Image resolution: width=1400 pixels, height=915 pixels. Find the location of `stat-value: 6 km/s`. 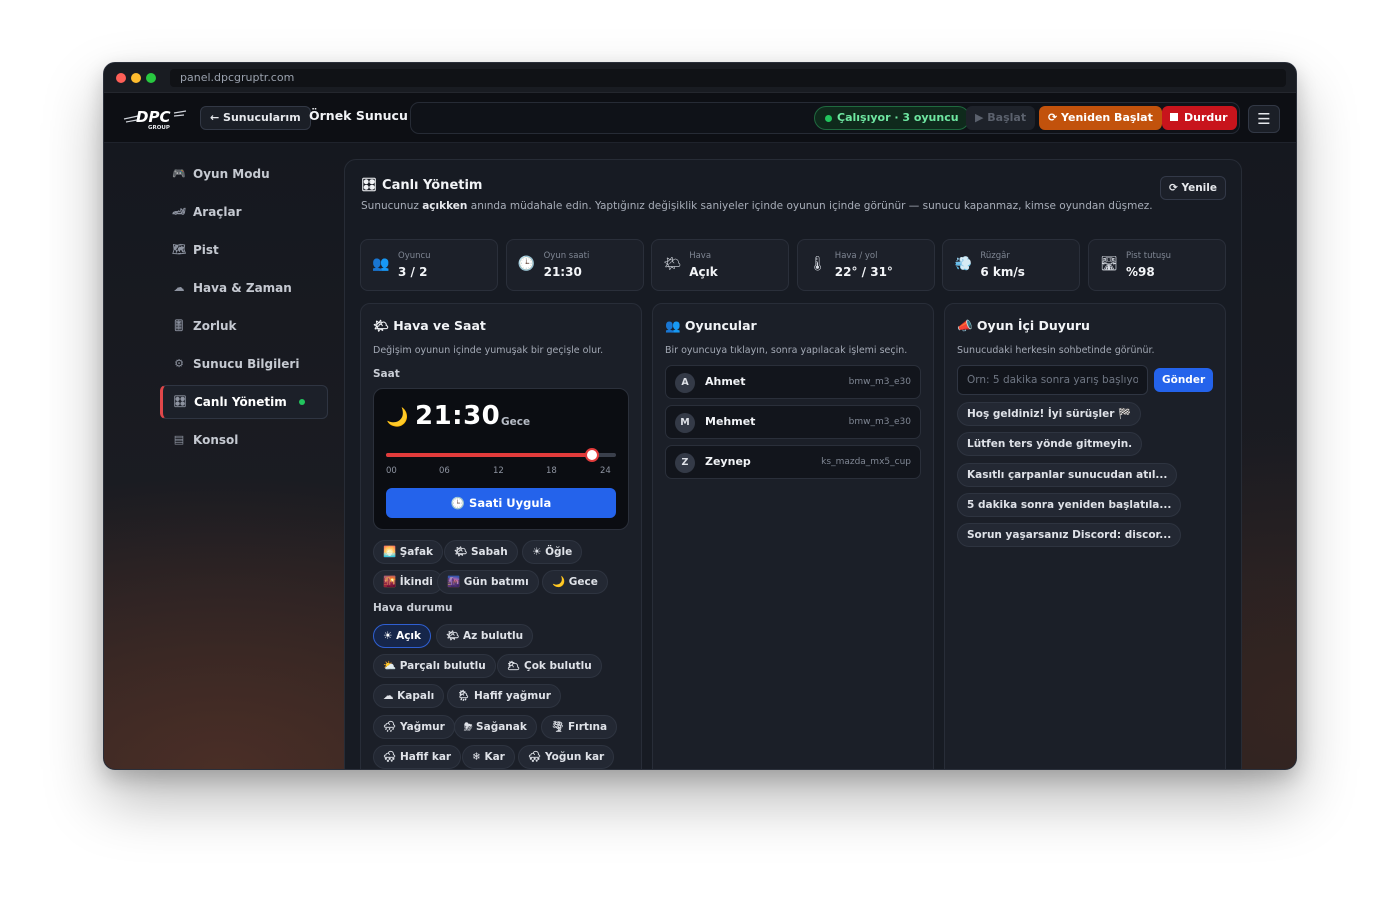

stat-value: 6 km/s is located at coordinates (1002, 272).